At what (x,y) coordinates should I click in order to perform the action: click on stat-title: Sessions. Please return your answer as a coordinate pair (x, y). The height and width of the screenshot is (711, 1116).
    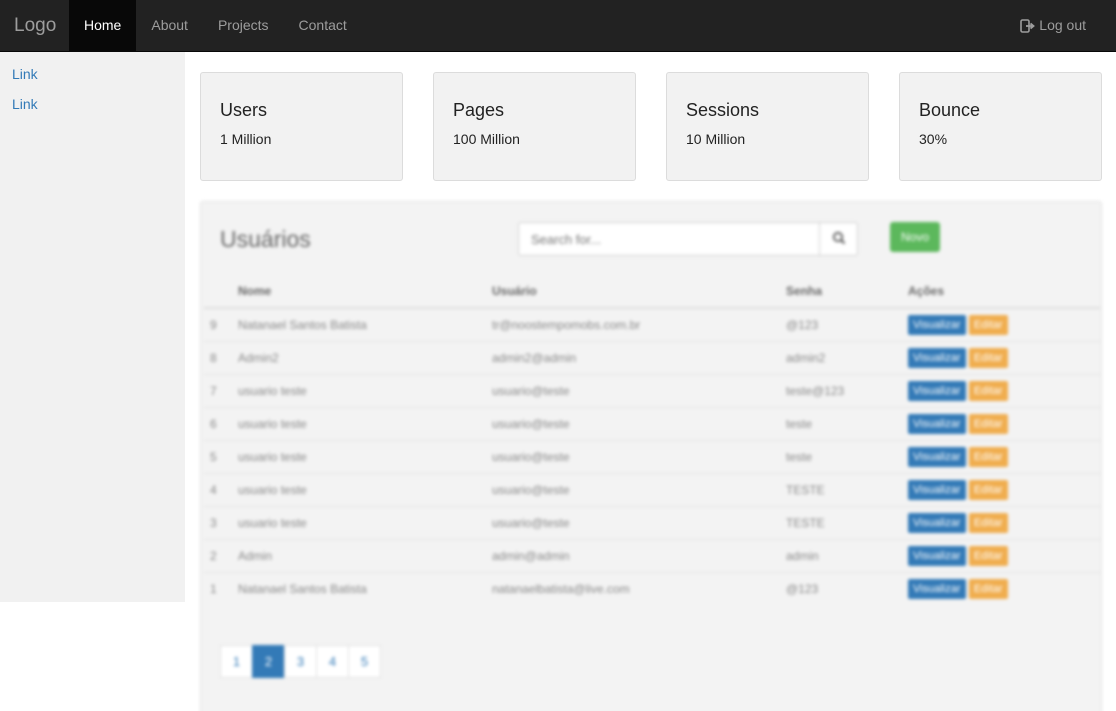
    Looking at the image, I should click on (723, 110).